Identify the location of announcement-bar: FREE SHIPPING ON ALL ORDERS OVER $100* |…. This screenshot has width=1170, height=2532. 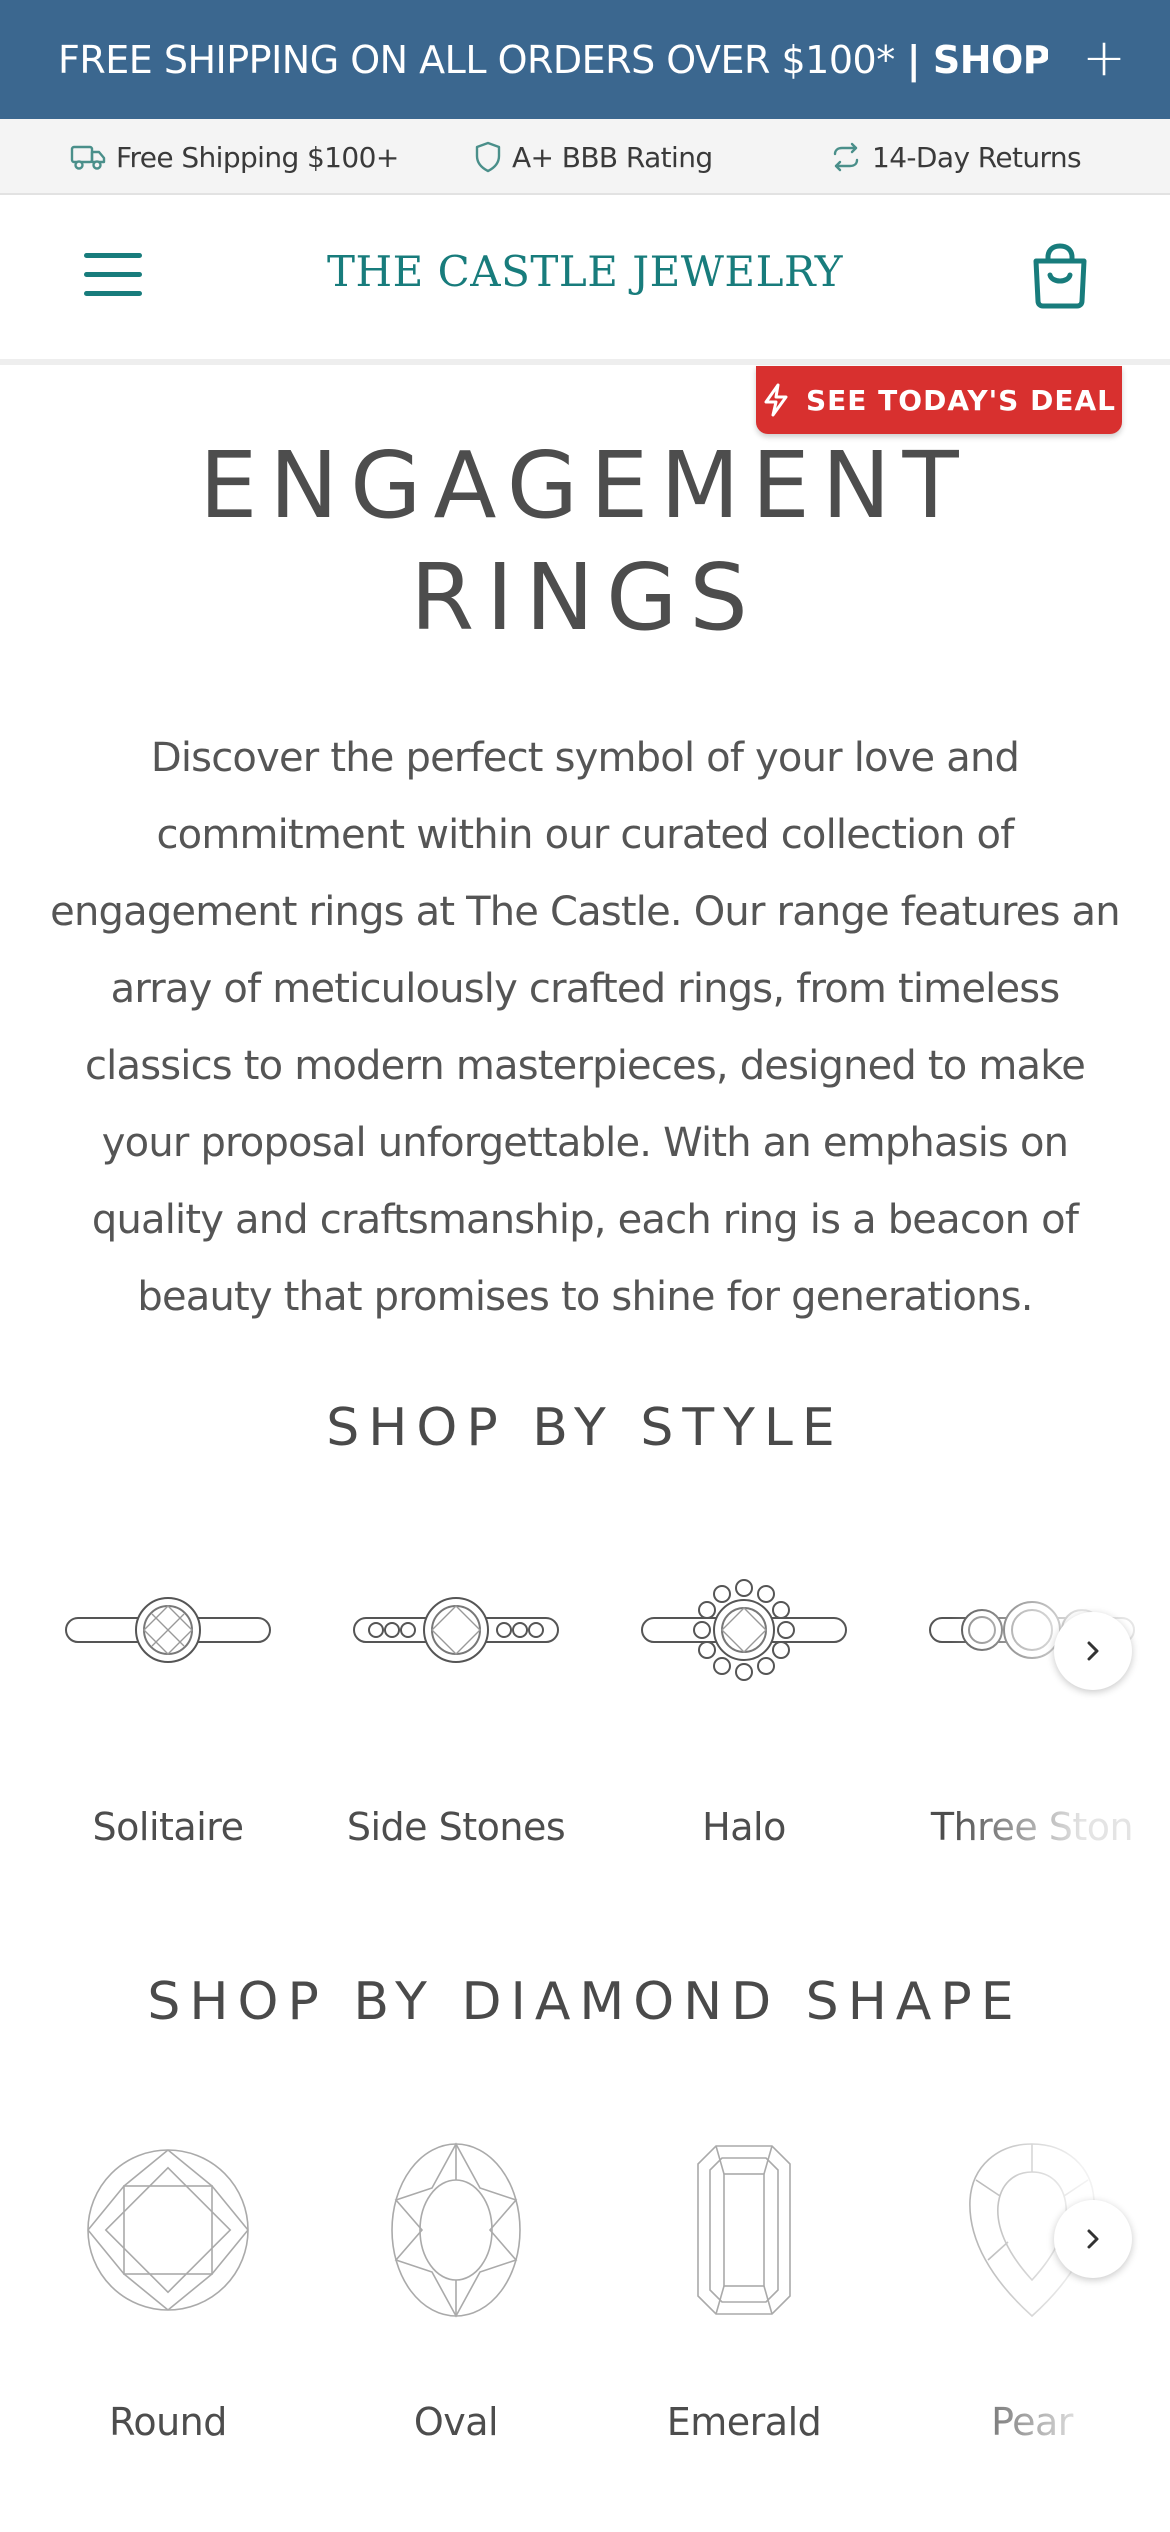
(585, 59).